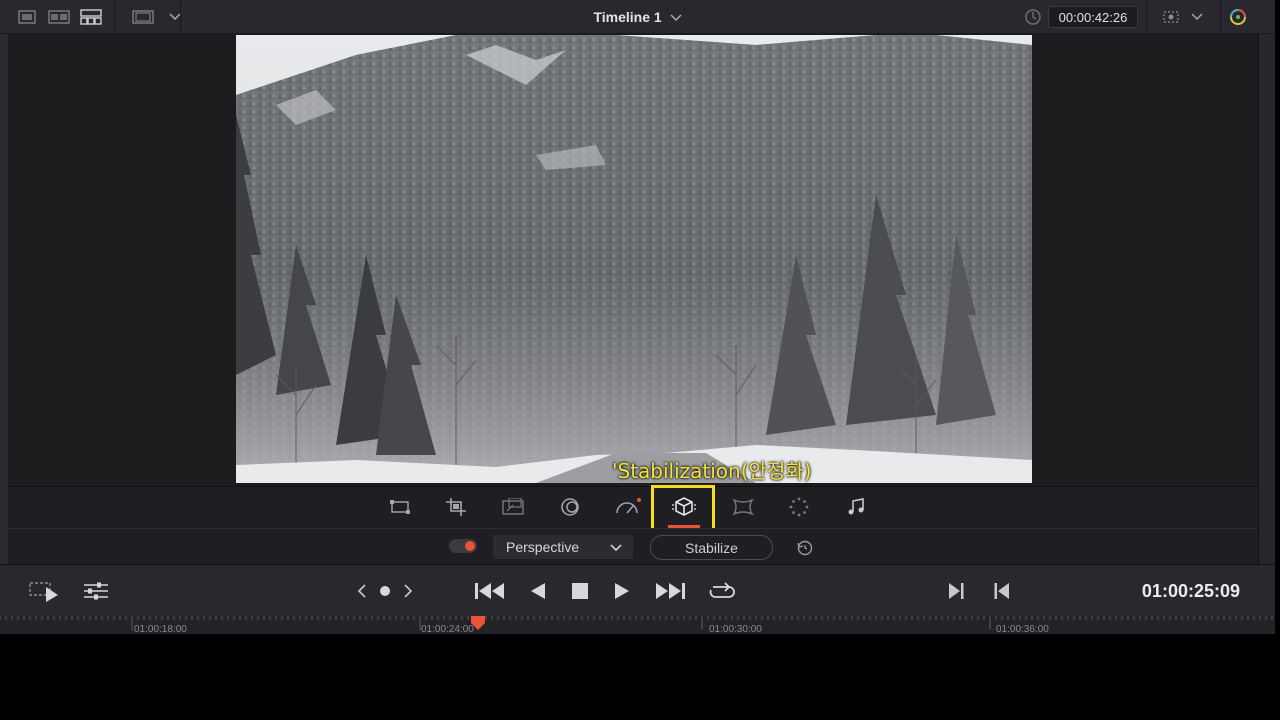  I want to click on reset-icon, so click(805, 548).